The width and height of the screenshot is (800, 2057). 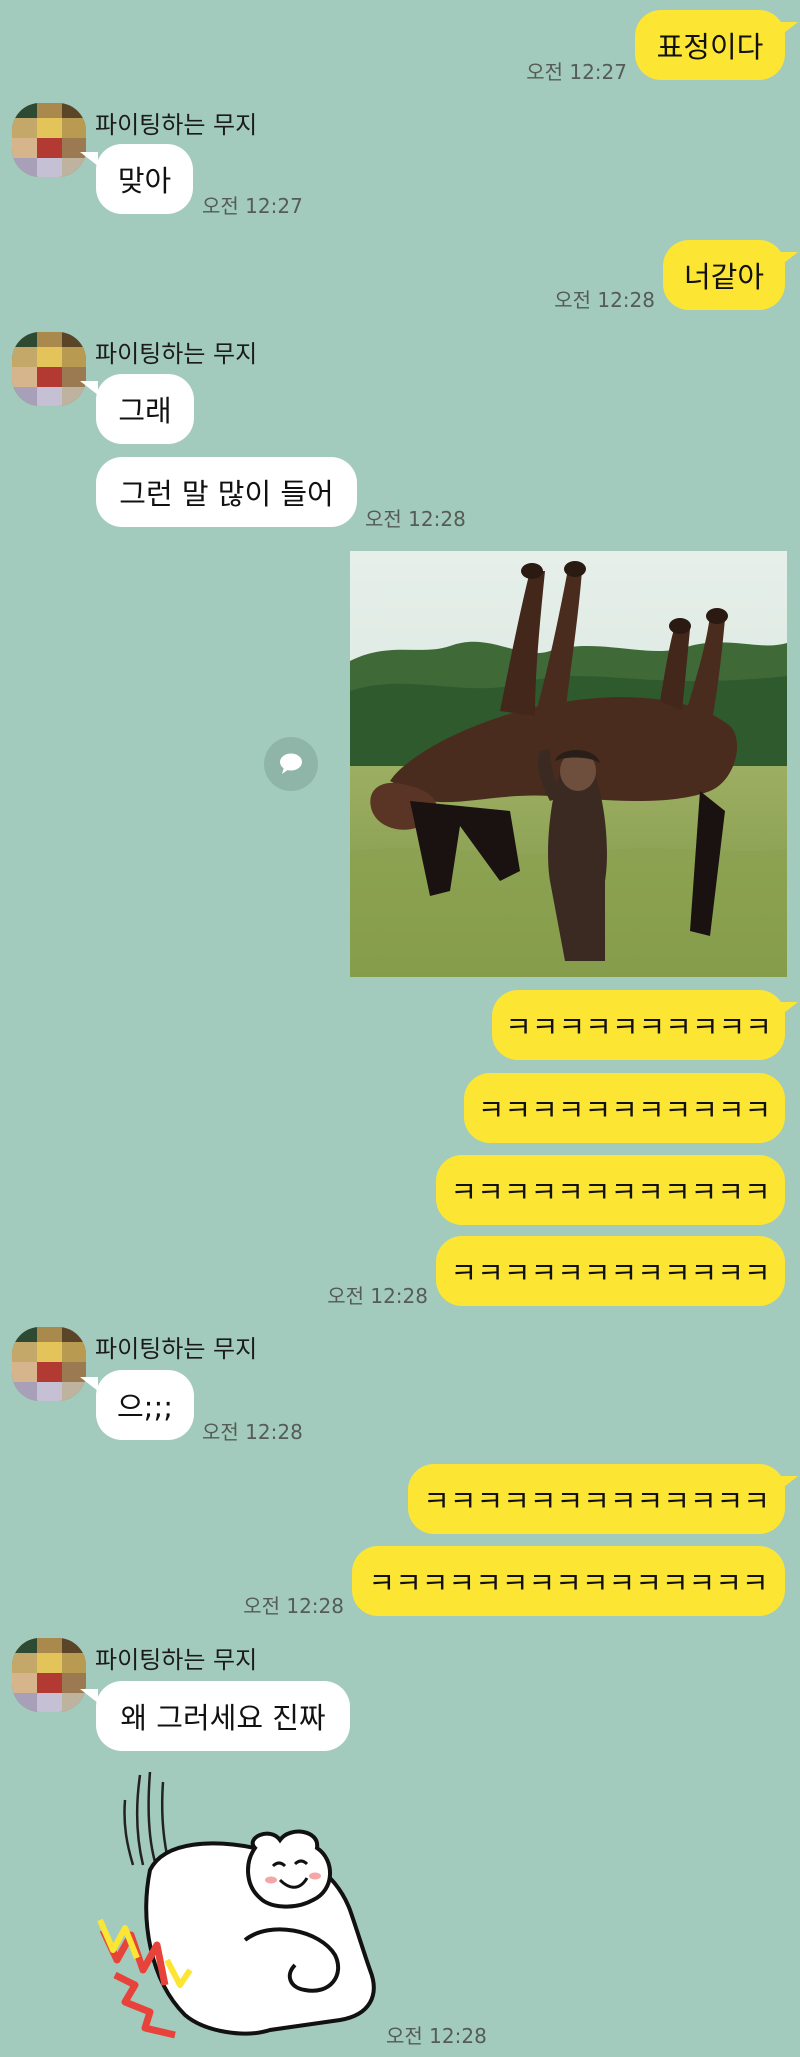 I want to click on my-message-bubble: ㅋㅋㅋㅋㅋㅋㅋㅋㅋㅋ, so click(x=638, y=1025).